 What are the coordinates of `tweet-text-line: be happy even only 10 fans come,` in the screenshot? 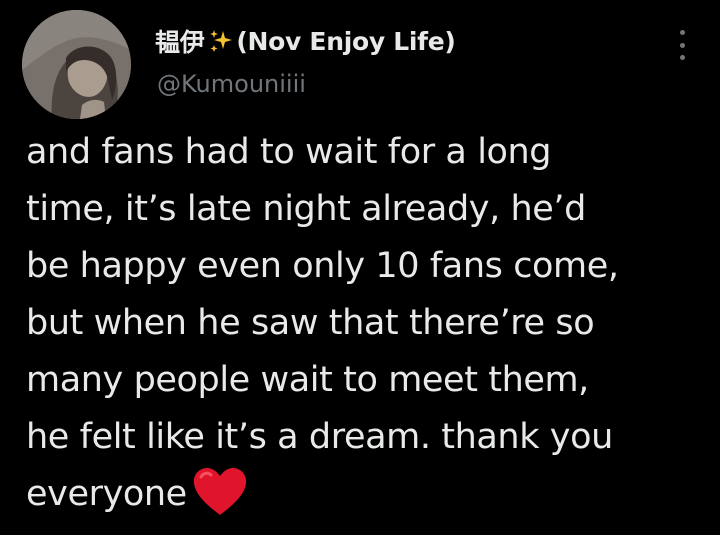 It's located at (322, 266).